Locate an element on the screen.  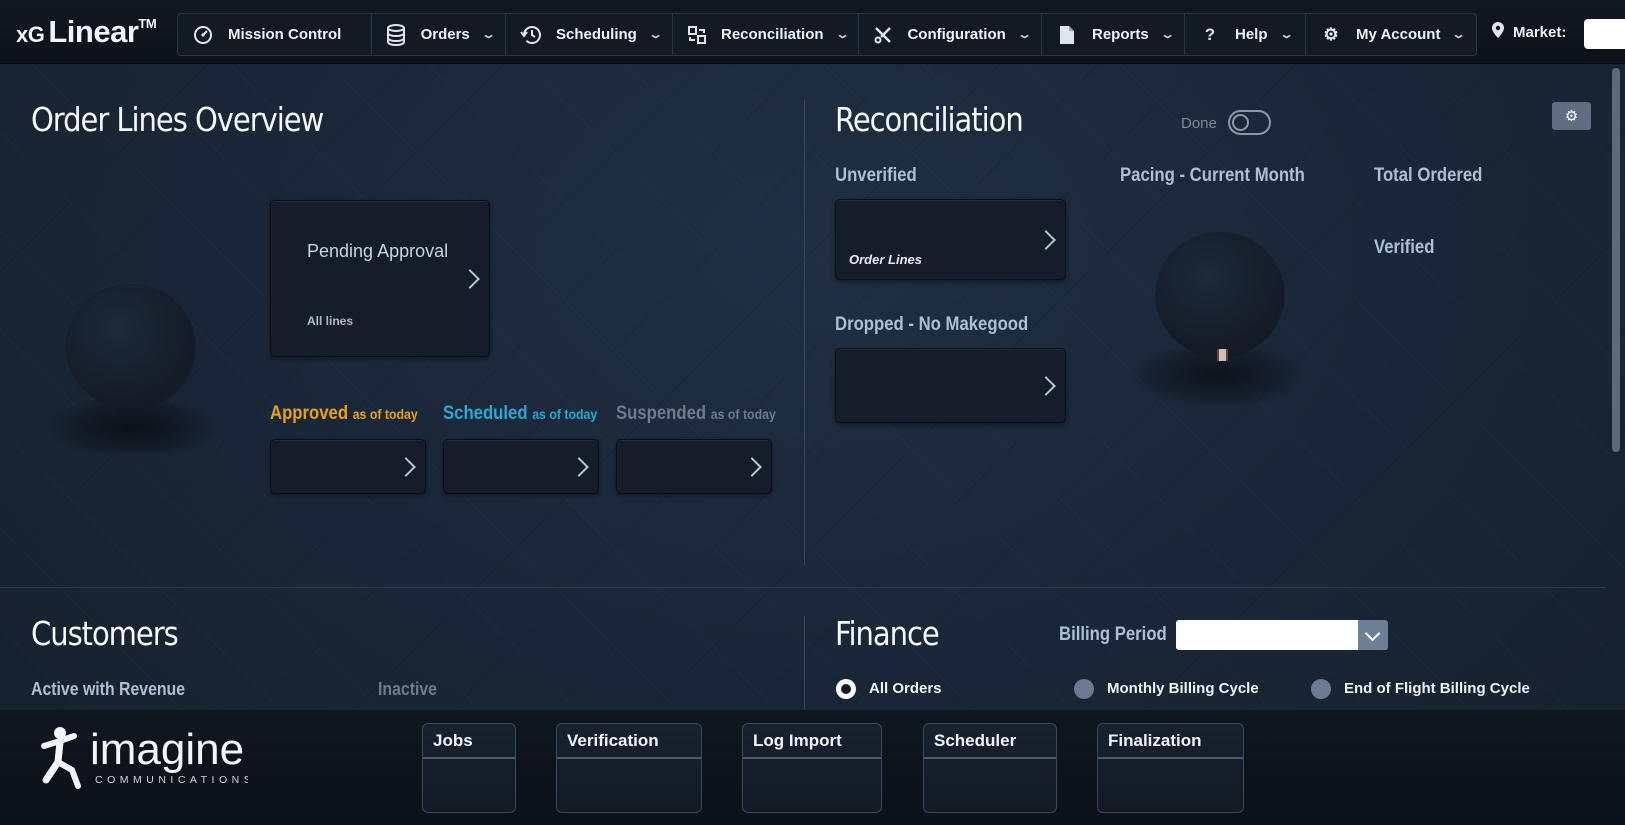
settings-button: ⚙ is located at coordinates (1571, 116).